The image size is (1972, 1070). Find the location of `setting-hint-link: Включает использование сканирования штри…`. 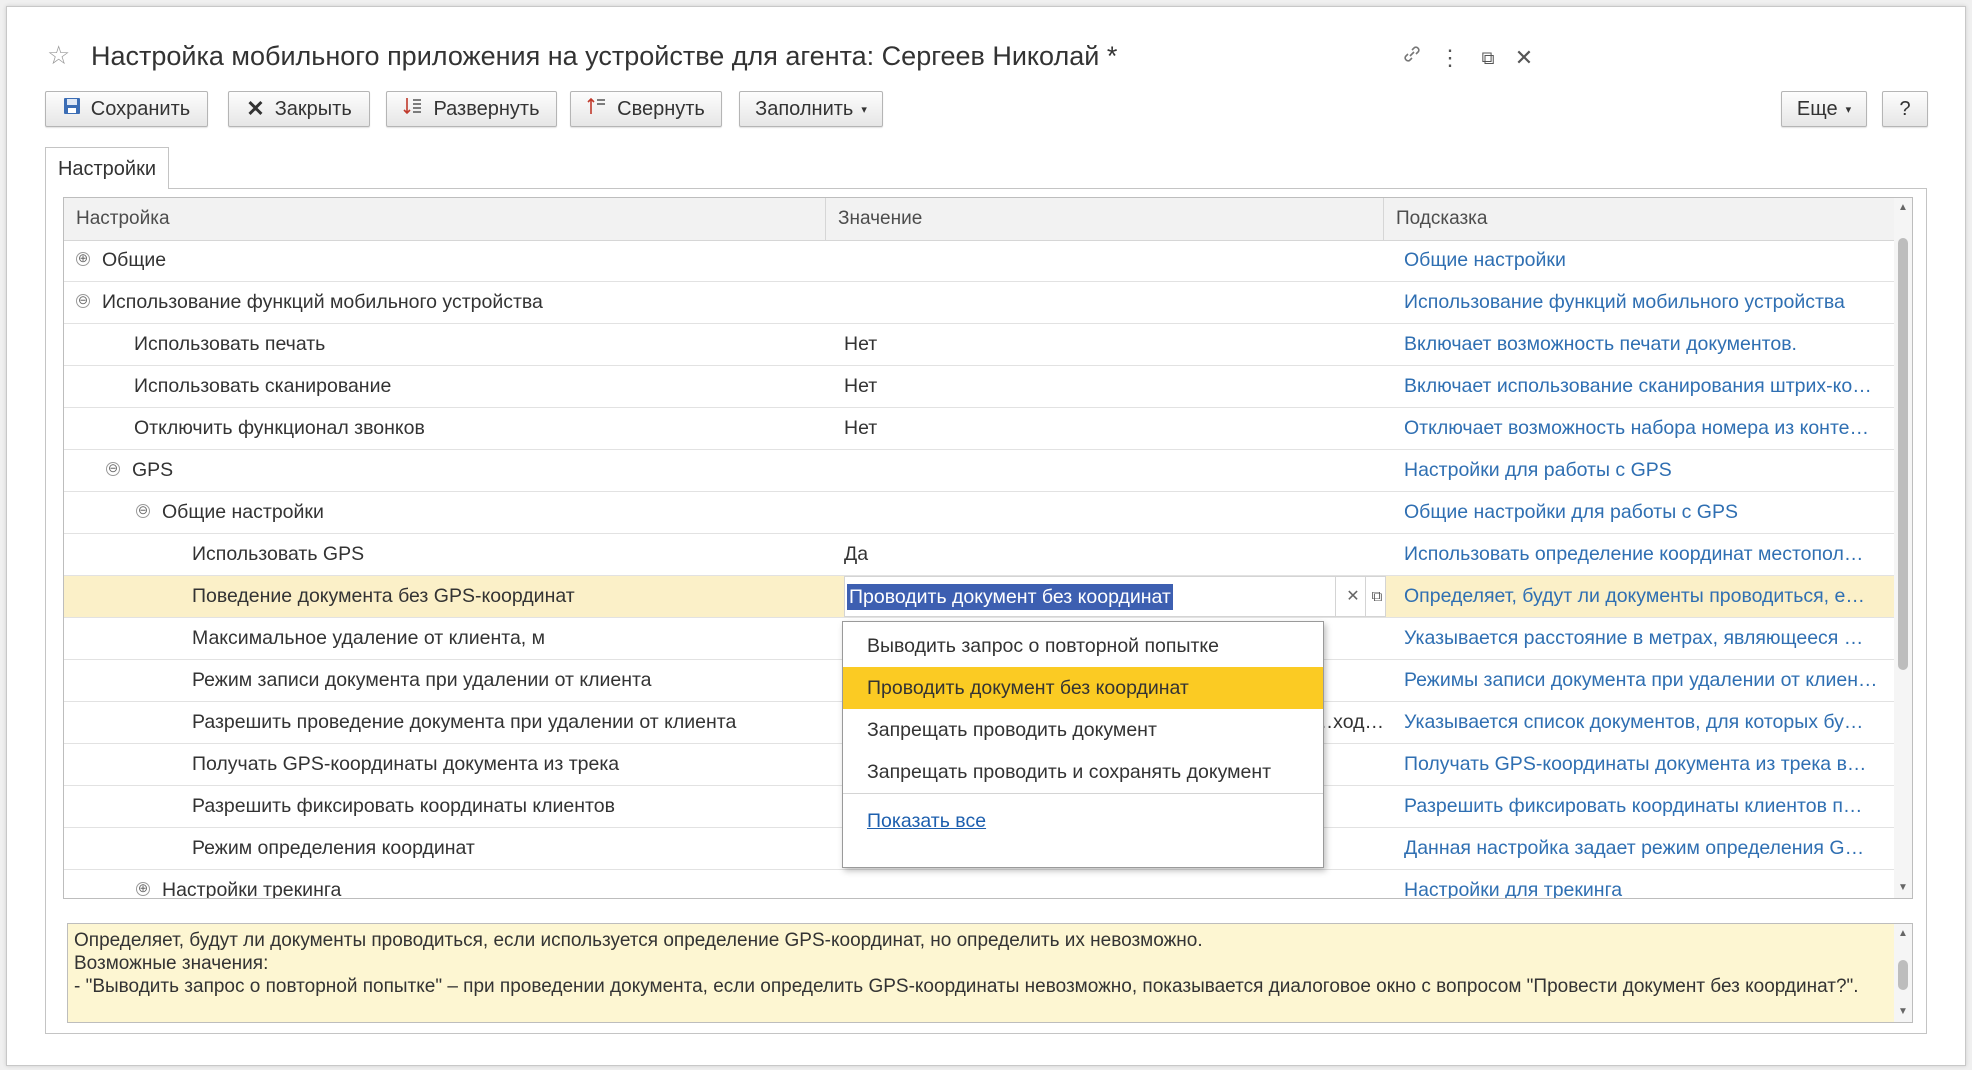

setting-hint-link: Включает использование сканирования штри… is located at coordinates (1644, 386).